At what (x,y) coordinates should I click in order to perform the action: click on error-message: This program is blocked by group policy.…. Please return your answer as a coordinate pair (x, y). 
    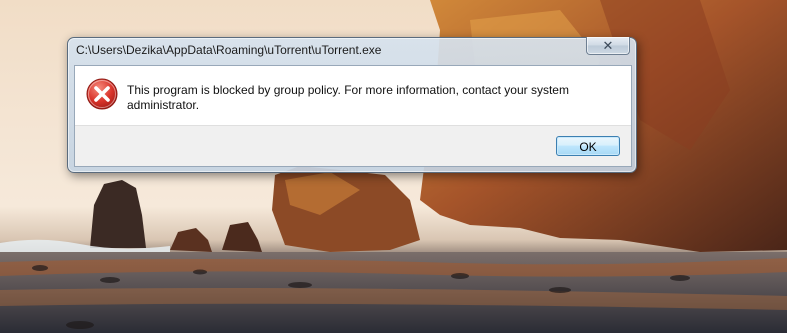
    Looking at the image, I should click on (348, 97).